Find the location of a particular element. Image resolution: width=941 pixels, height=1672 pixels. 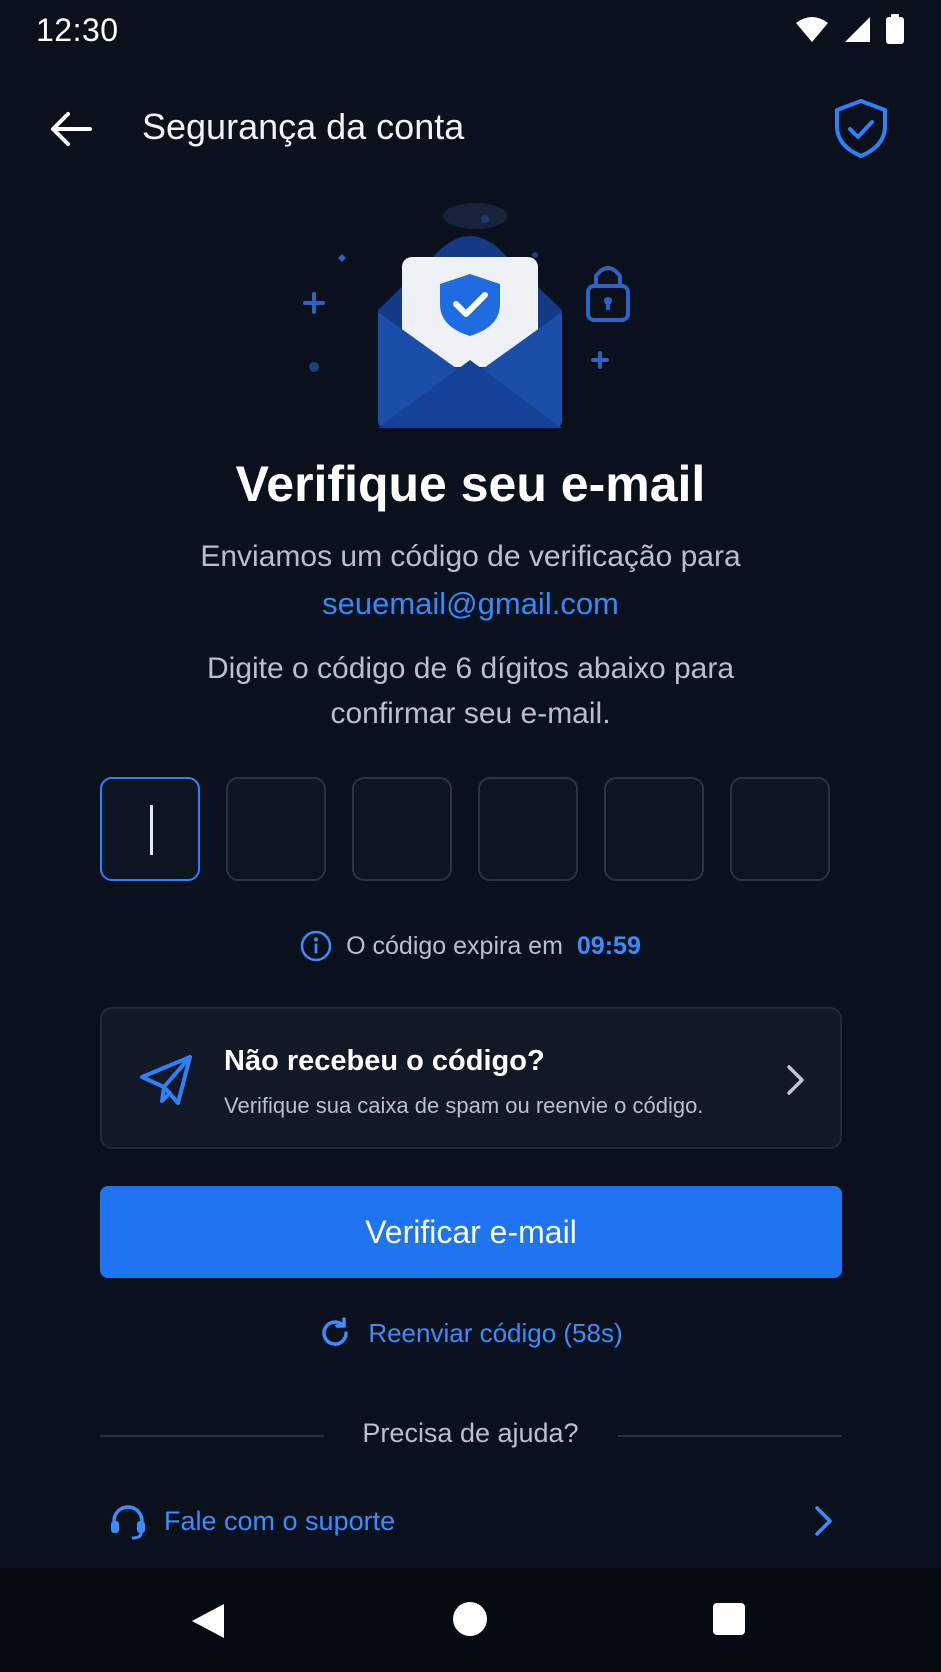

paper-plane-icon is located at coordinates (166, 1080).